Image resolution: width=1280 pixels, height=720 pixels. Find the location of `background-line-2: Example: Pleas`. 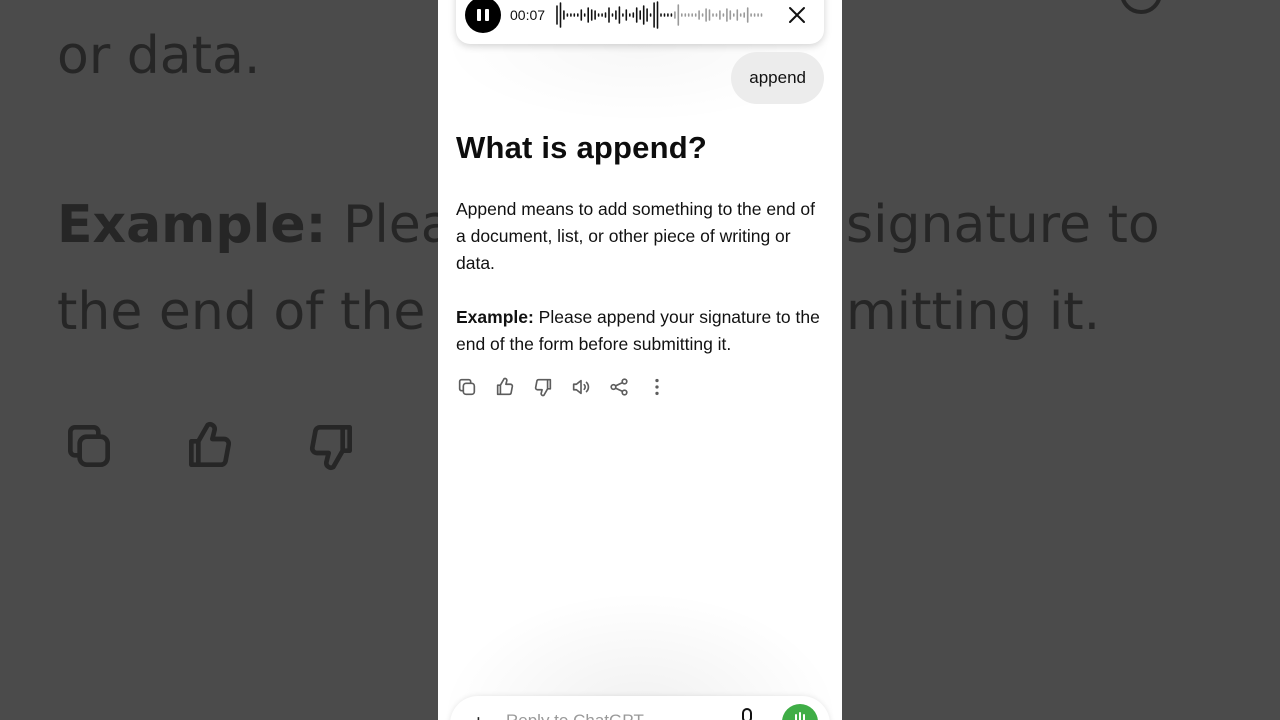

background-line-2: Example: Pleas is located at coordinates (268, 225).